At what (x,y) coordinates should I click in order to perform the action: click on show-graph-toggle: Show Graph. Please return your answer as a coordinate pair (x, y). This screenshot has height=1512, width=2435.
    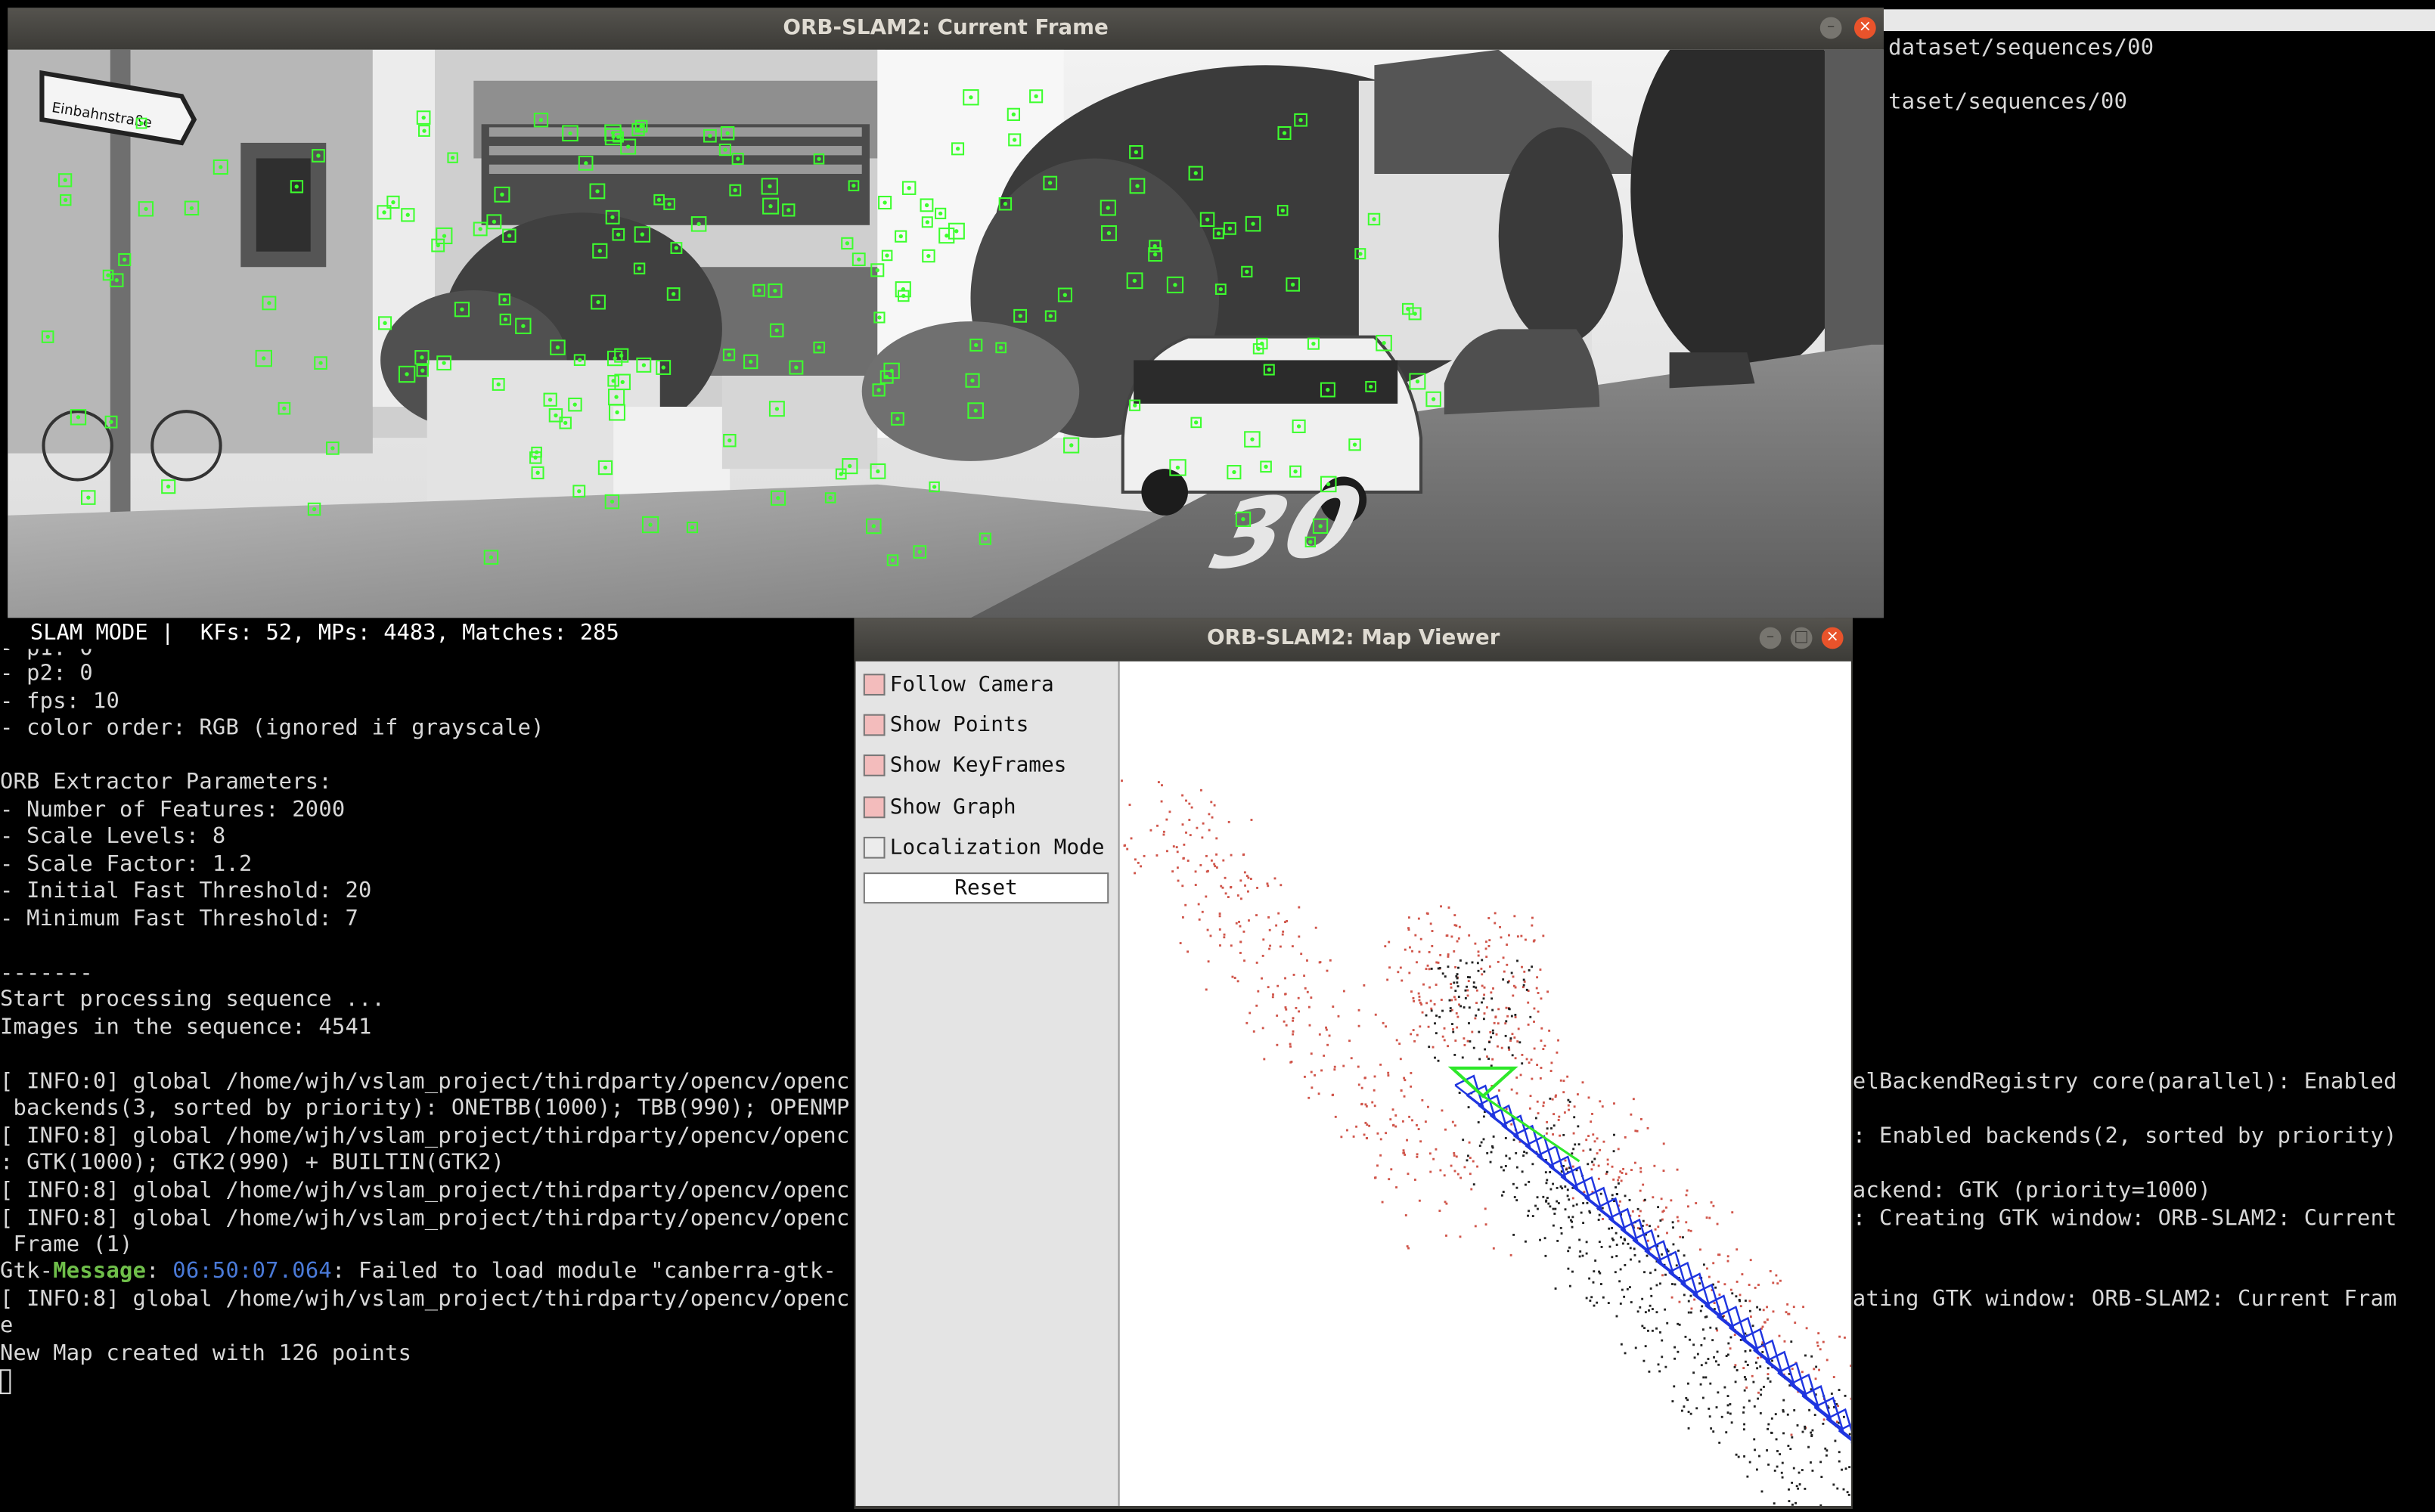
    Looking at the image, I should click on (939, 807).